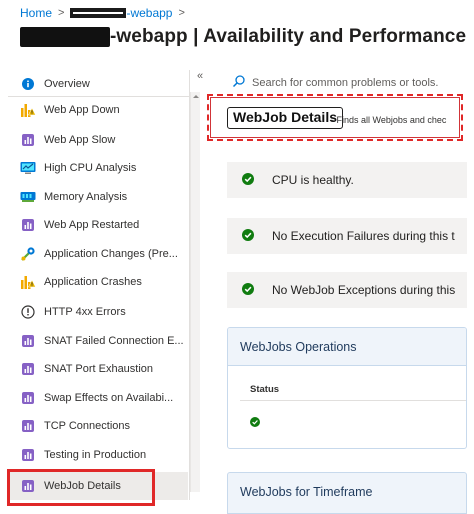 This screenshot has width=474, height=514. What do you see at coordinates (67, 84) in the screenshot?
I see `sidebar-item-label: Overview` at bounding box center [67, 84].